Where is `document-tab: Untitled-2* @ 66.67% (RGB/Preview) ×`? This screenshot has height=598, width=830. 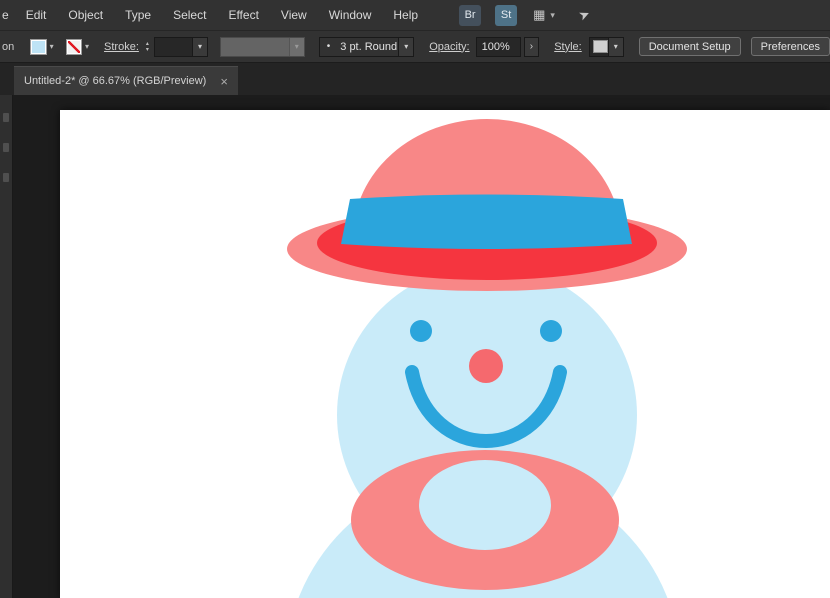
document-tab: Untitled-2* @ 66.67% (RGB/Preview) × is located at coordinates (126, 80).